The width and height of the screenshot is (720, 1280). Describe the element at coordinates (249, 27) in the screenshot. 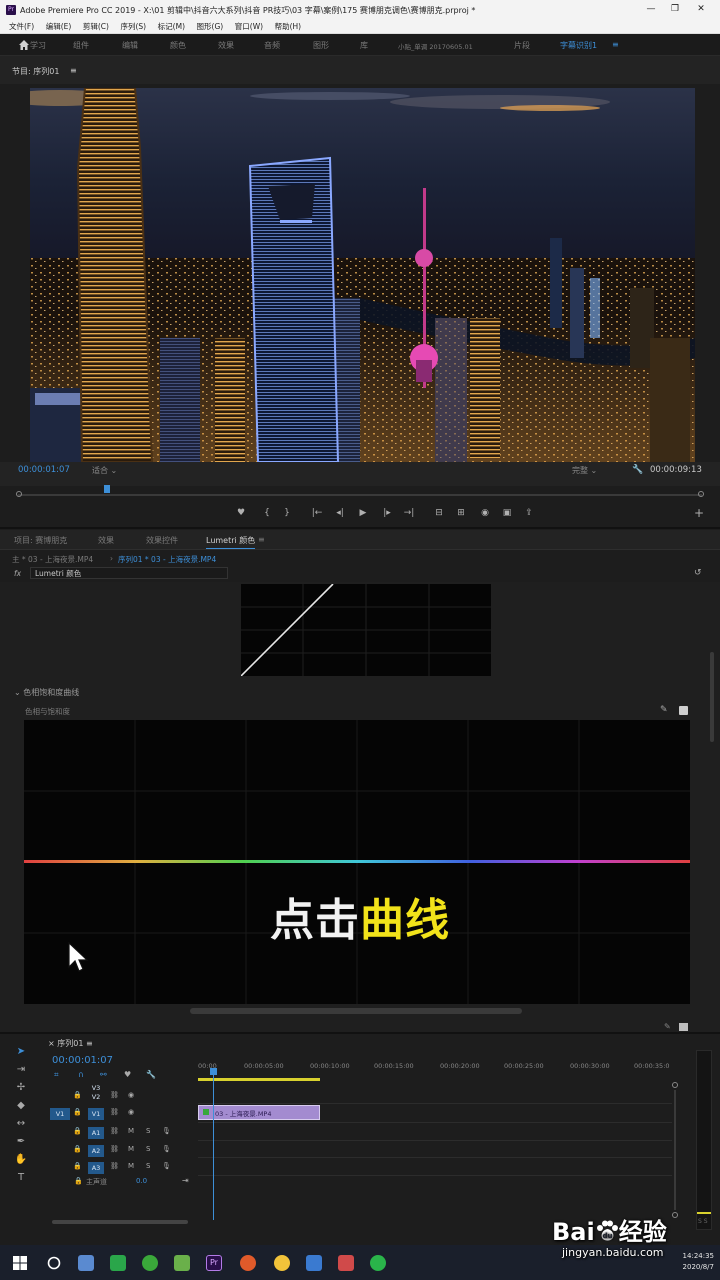

I see `menu-window: 窗口(W)` at that location.